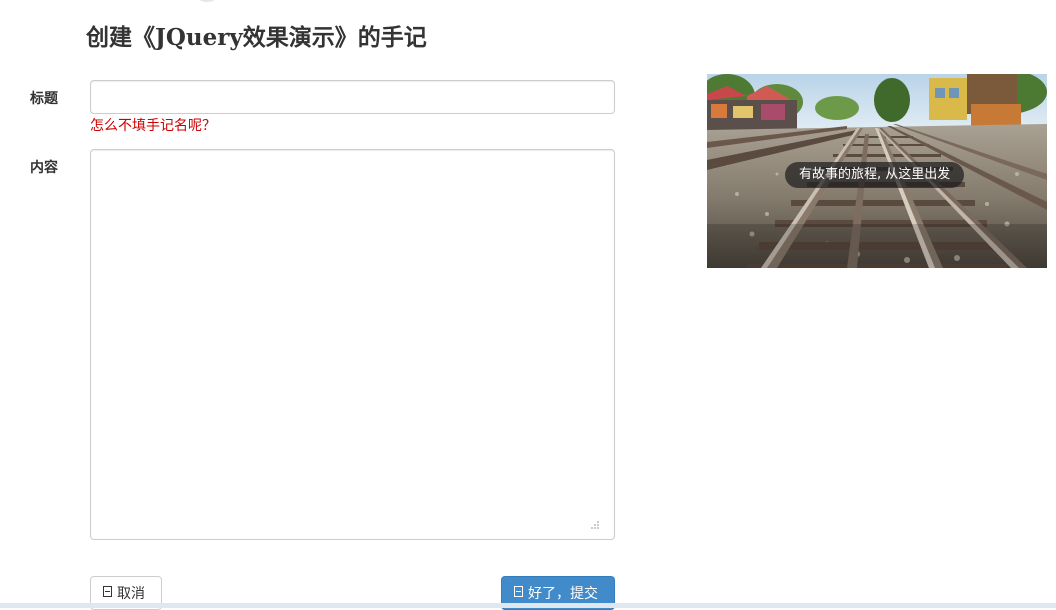  Describe the element at coordinates (153, 126) in the screenshot. I see `title-error-message: 怎么不填手记名呢？` at that location.